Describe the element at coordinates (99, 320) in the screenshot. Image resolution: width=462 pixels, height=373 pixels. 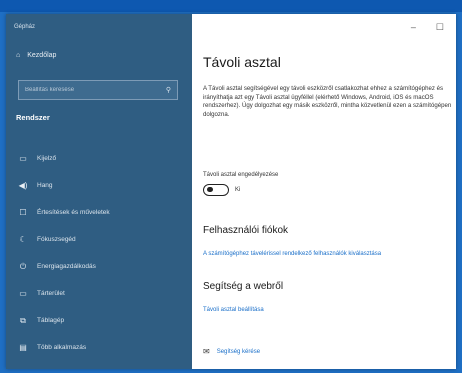
I see `sidebar-item-tablet: ⧉ Táblagép` at that location.